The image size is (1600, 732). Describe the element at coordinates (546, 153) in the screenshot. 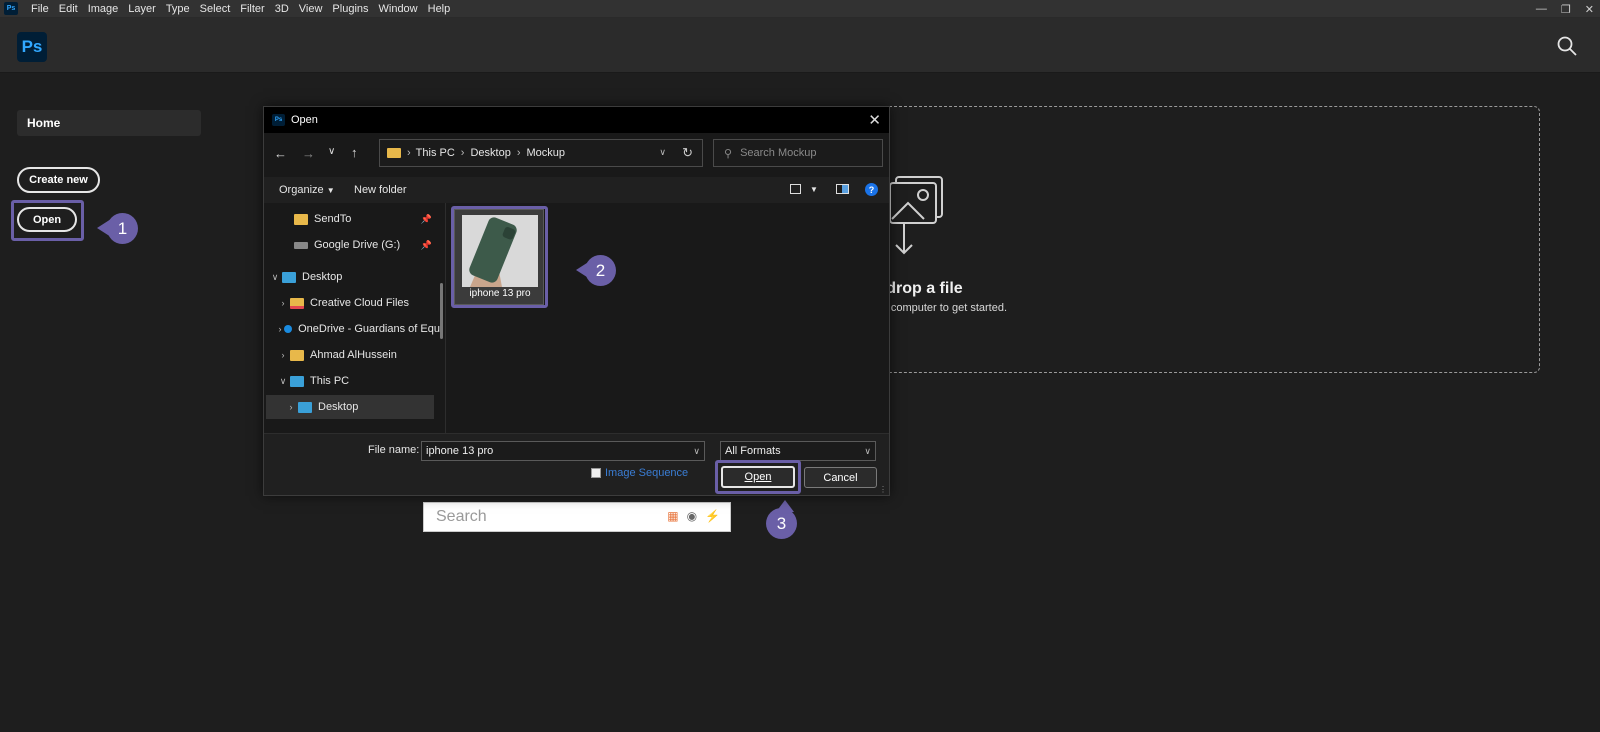

I see `breadcrumb-mockup: Mockup` at that location.